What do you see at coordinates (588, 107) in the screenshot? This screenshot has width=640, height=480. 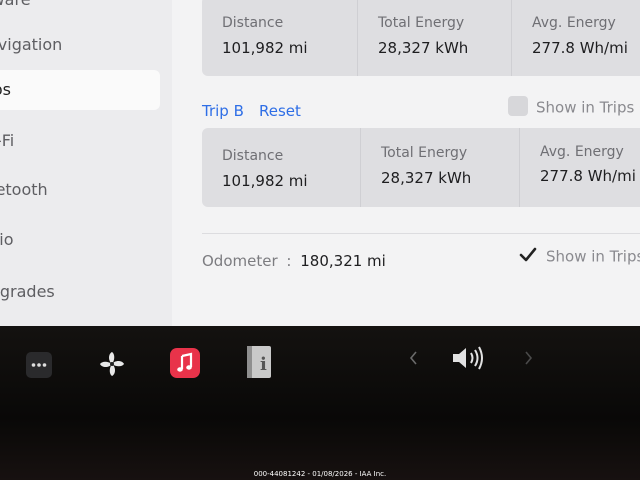 I see `show-in-trips-label: Show in Trips C` at bounding box center [588, 107].